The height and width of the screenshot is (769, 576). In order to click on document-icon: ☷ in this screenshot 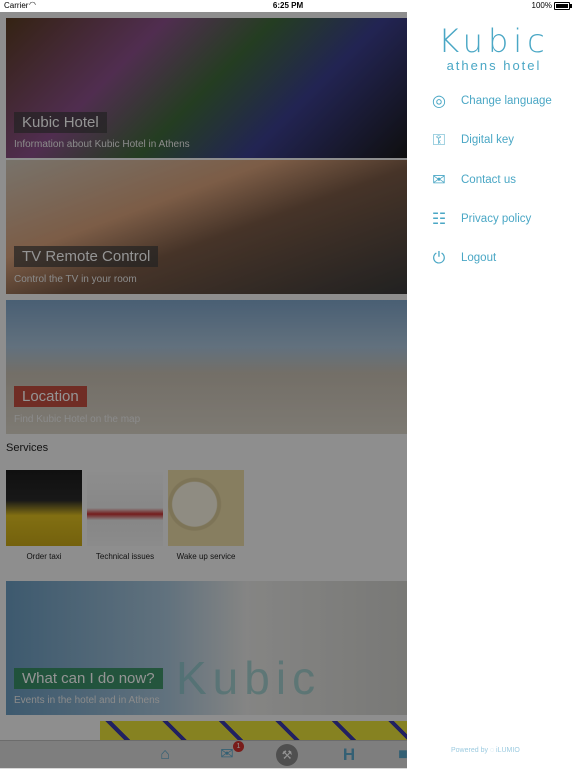, I will do `click(439, 219)`.